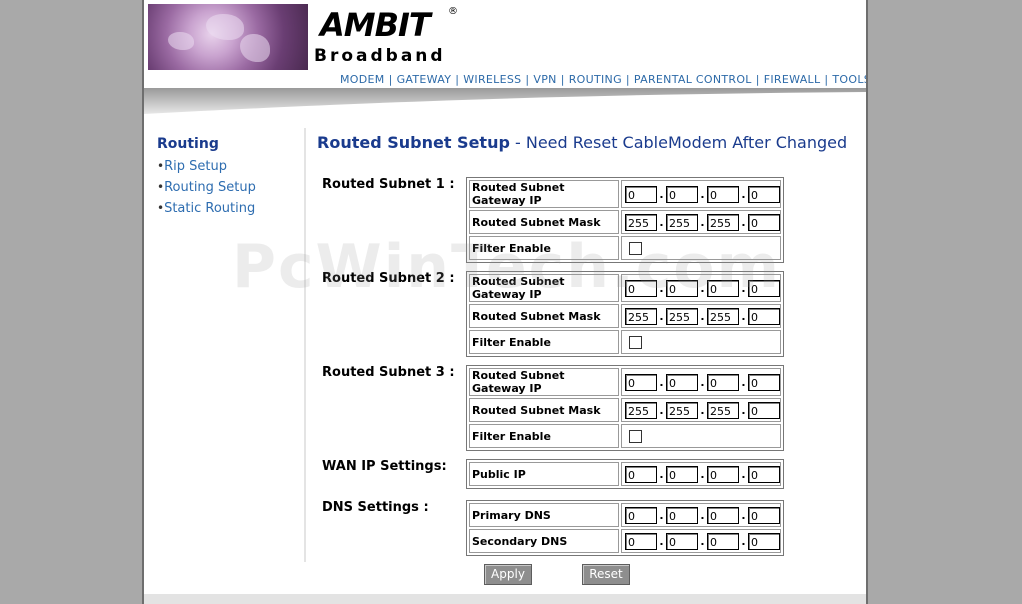 The height and width of the screenshot is (604, 1022). I want to click on subnet-1-mask: 255. 255. 255. 0, so click(701, 222).